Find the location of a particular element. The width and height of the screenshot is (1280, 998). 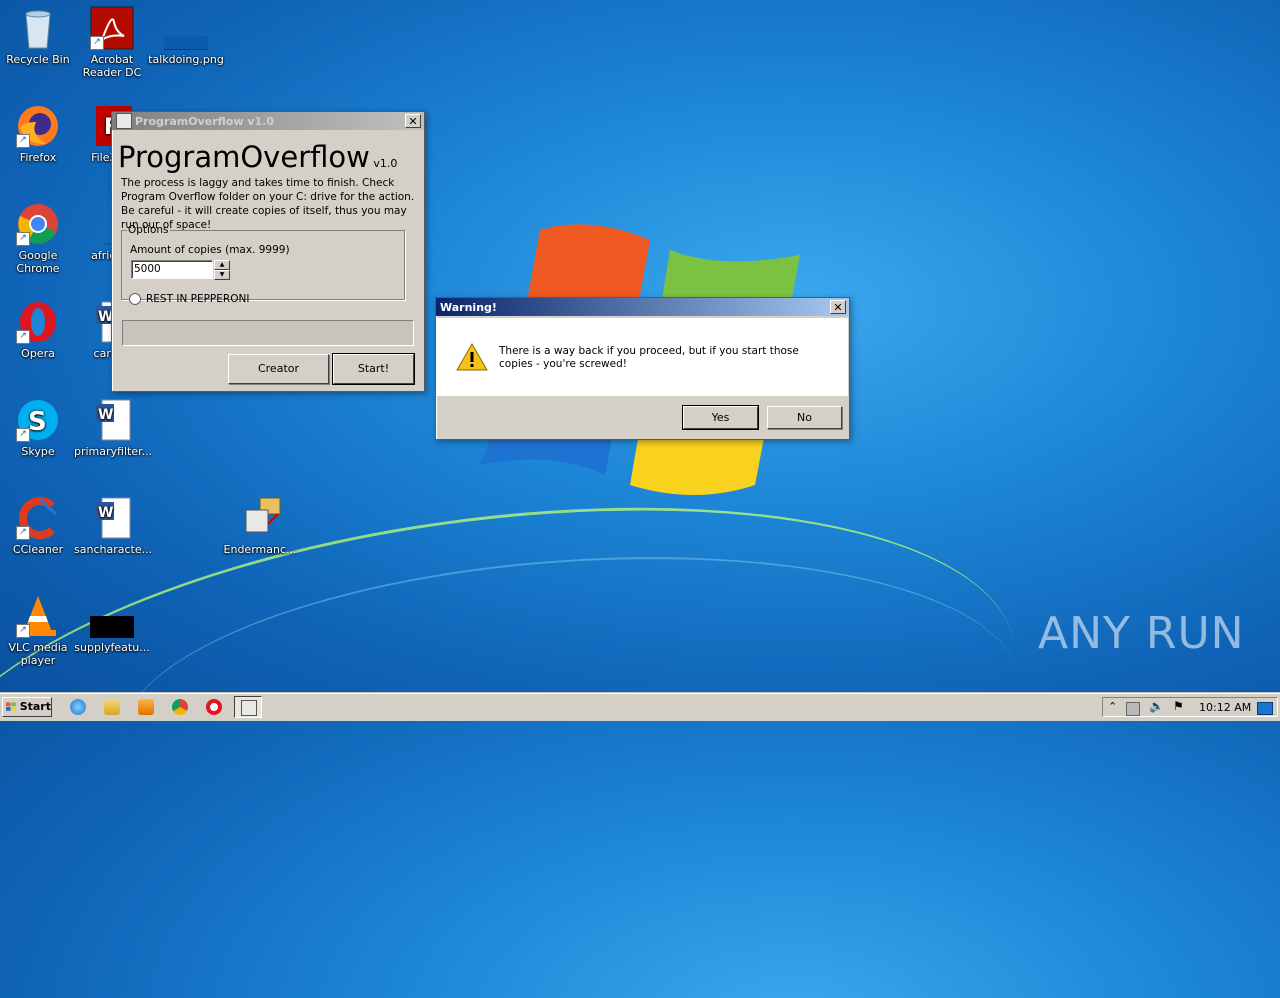

rest-in-pepperoni-option: REST IN PEPPERONI is located at coordinates (189, 299).